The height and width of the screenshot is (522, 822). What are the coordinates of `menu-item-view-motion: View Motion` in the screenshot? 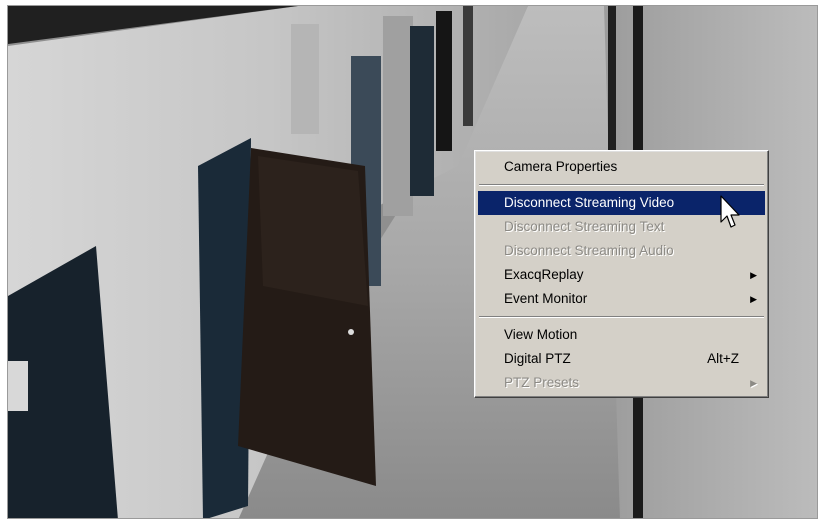 It's located at (621, 335).